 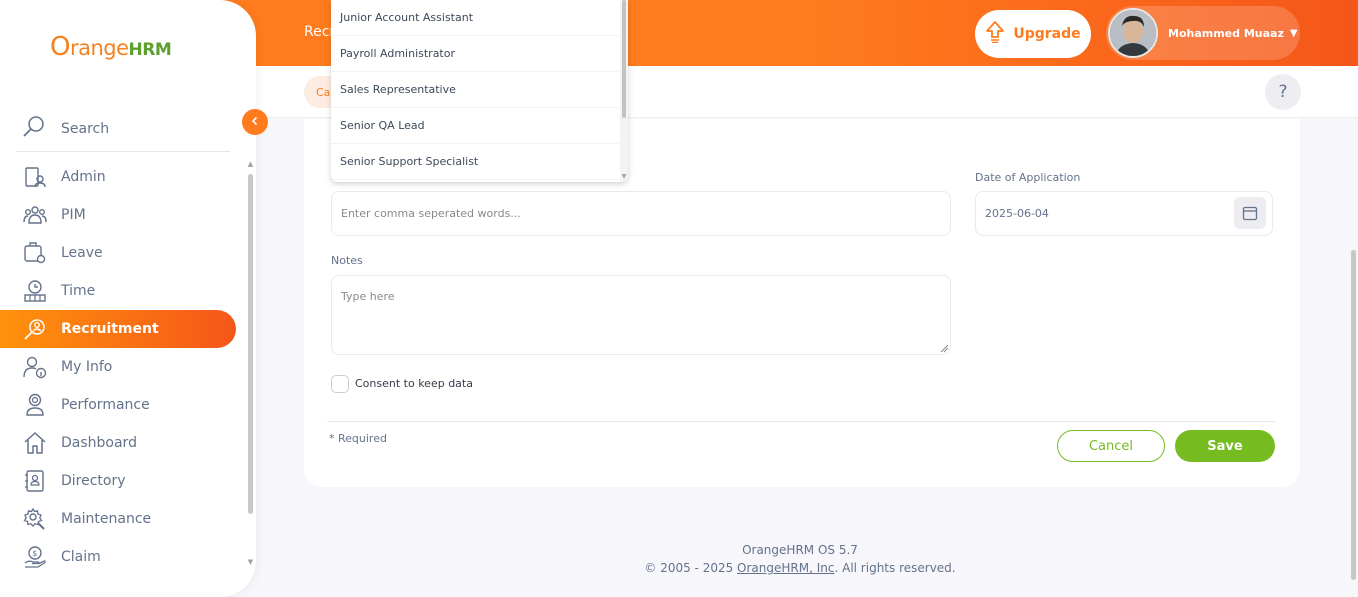 What do you see at coordinates (118, 557) in the screenshot?
I see `sidebar-item-claim: $ Claim` at bounding box center [118, 557].